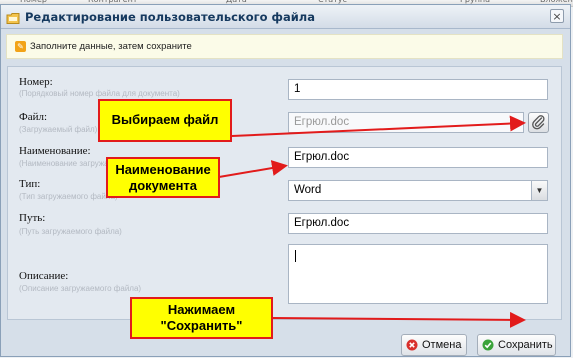 Image resolution: width=573 pixels, height=358 pixels. I want to click on dialog-titlebar: Редактирование пользовательского файла ×, so click(285, 17).